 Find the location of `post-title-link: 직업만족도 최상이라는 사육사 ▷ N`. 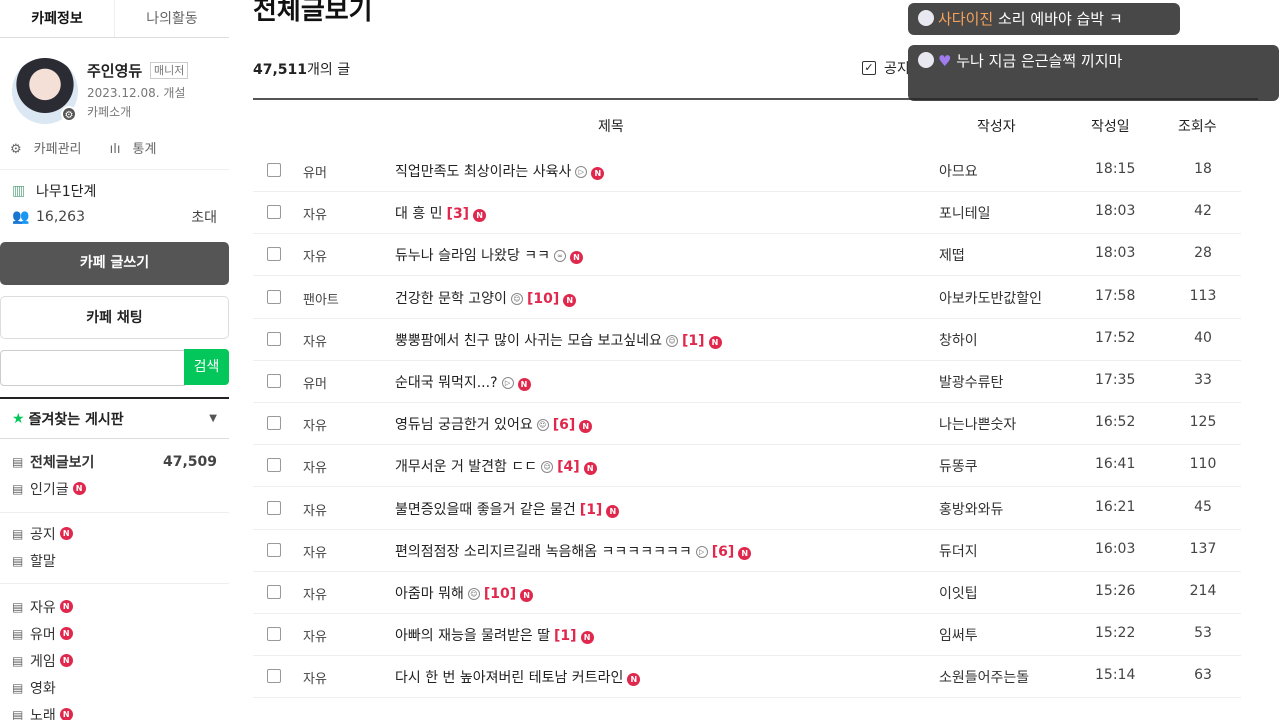

post-title-link: 직업만족도 최상이라는 사육사 ▷ N is located at coordinates (500, 171).